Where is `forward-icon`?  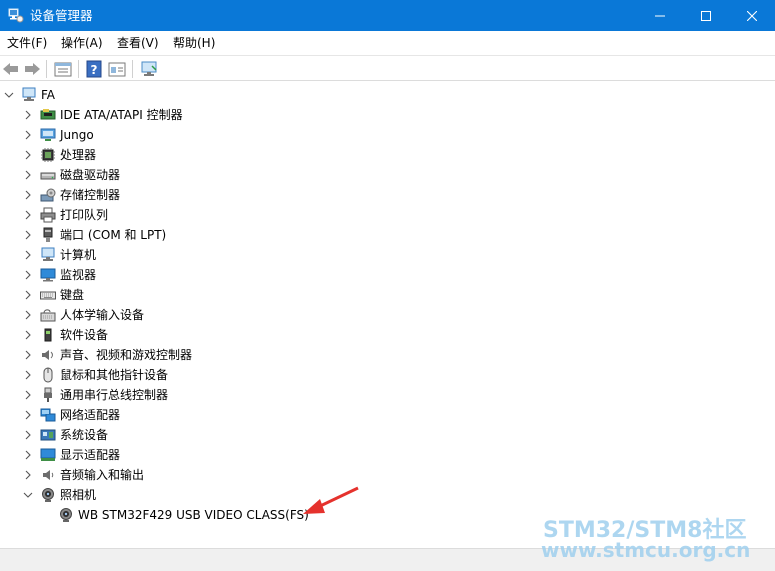 forward-icon is located at coordinates (32, 69).